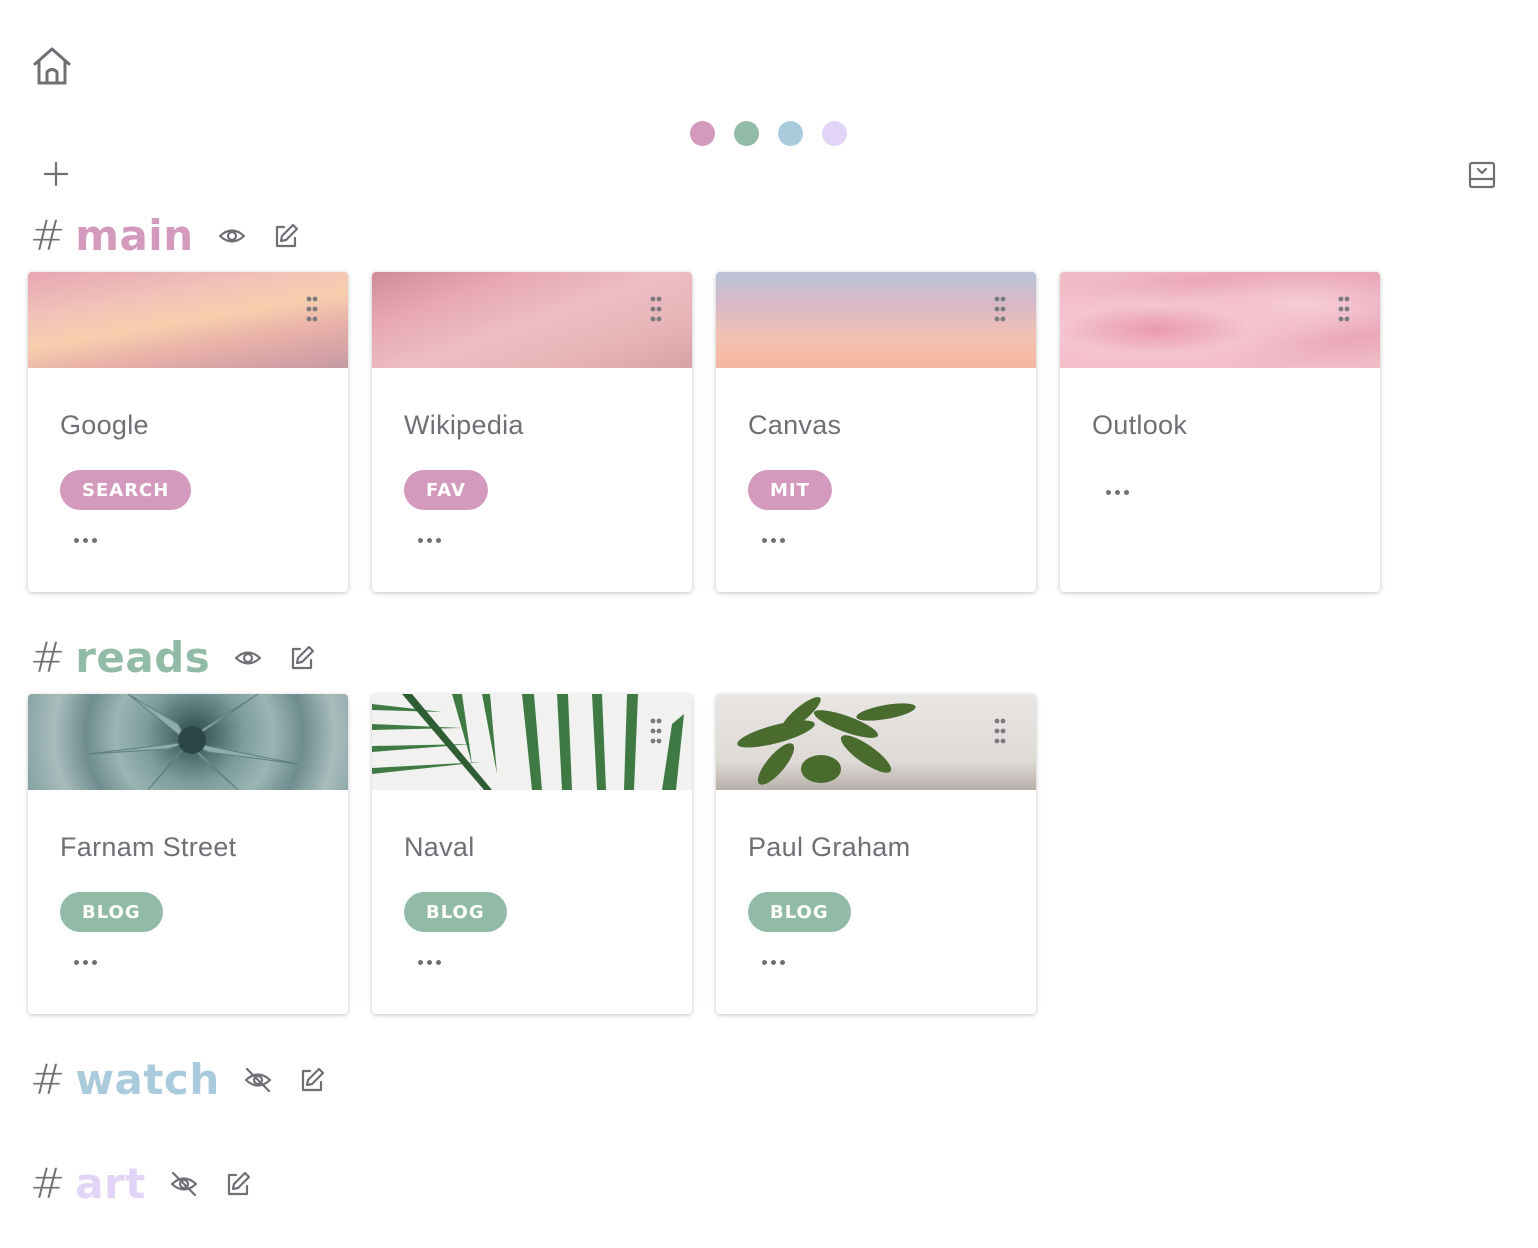 The width and height of the screenshot is (1538, 1248). I want to click on theme-dot-watch, so click(790, 133).